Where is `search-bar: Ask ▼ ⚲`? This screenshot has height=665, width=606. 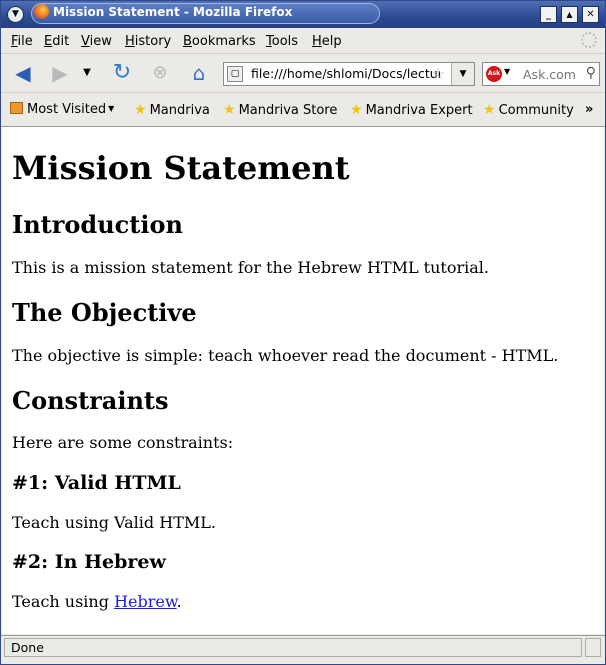 search-bar: Ask ▼ ⚲ is located at coordinates (541, 74).